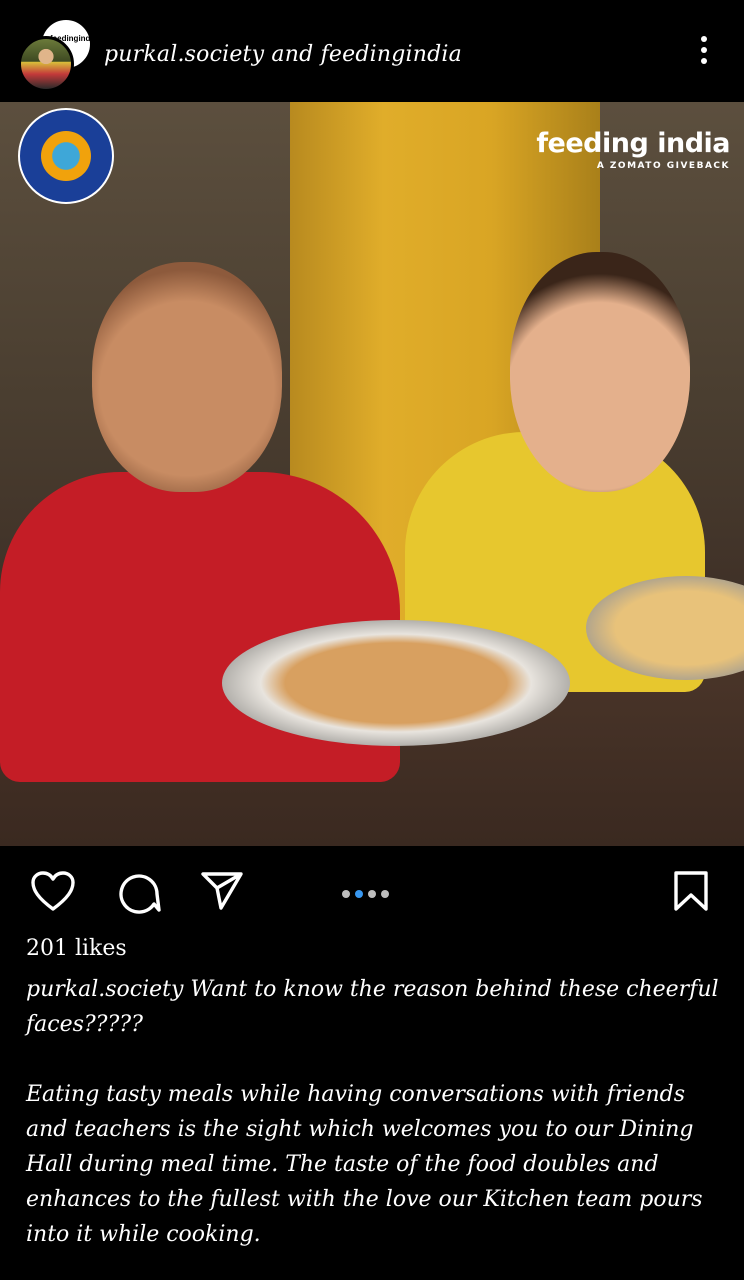 The height and width of the screenshot is (1280, 744). What do you see at coordinates (76, 948) in the screenshot?
I see `like-count: 201 likes` at bounding box center [76, 948].